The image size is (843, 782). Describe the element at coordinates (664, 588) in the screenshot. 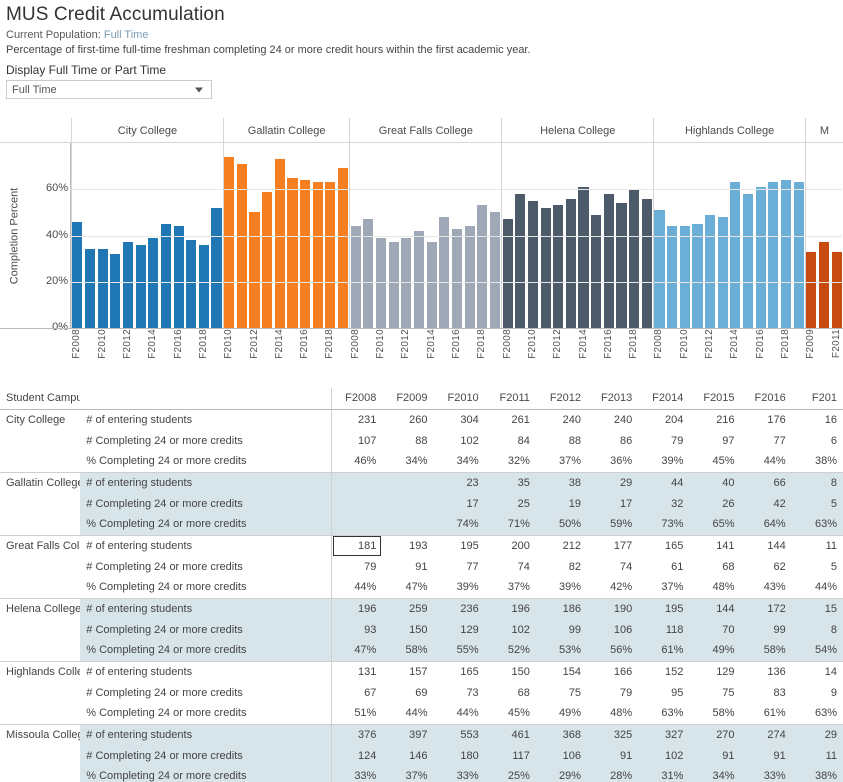

I see `table-cell: 37%` at that location.